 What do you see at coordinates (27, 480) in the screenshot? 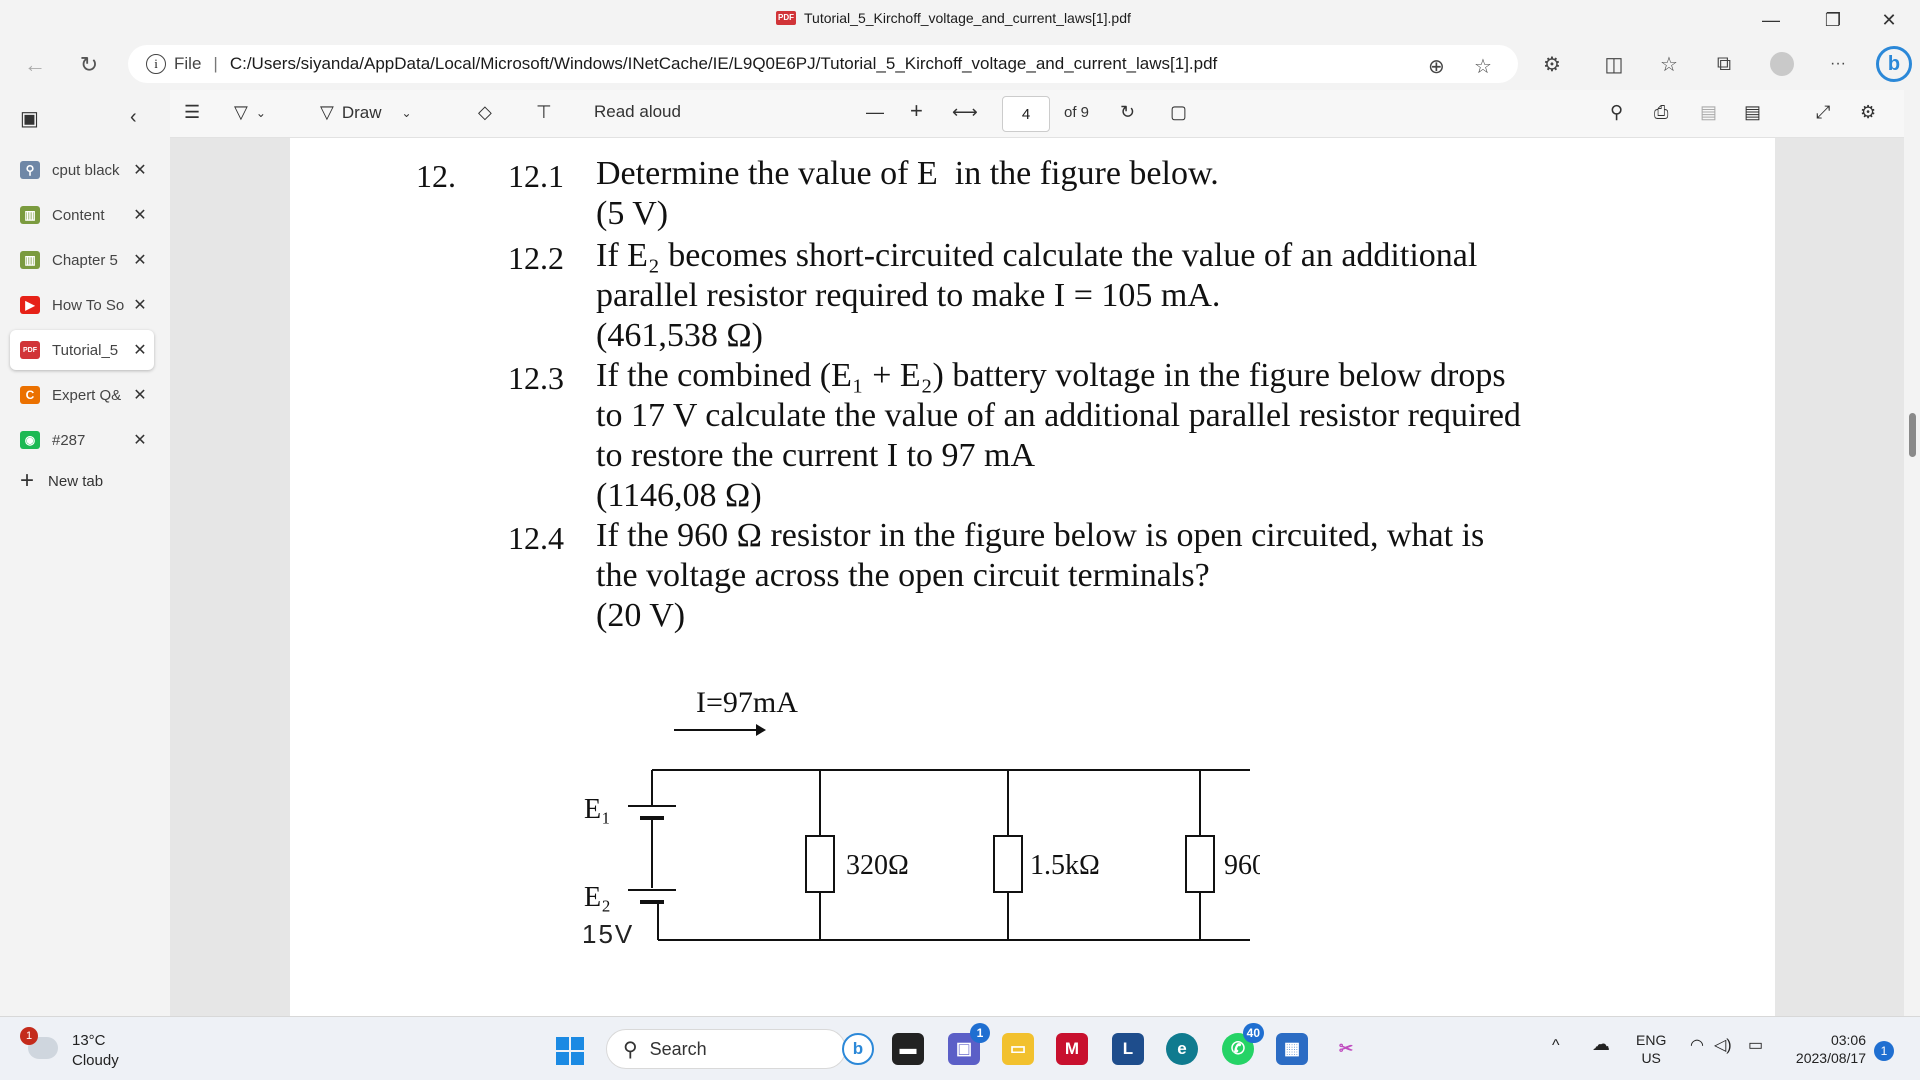
I see `plus-icon: +` at bounding box center [27, 480].